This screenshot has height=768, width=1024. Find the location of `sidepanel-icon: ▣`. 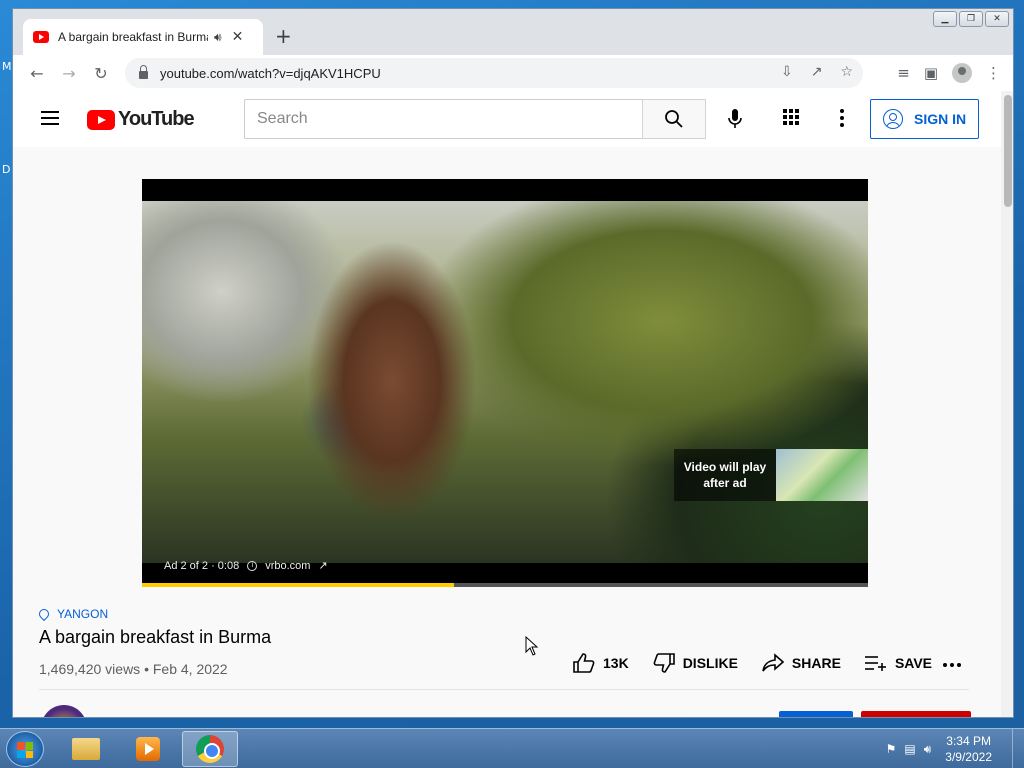

sidepanel-icon: ▣ is located at coordinates (931, 73).